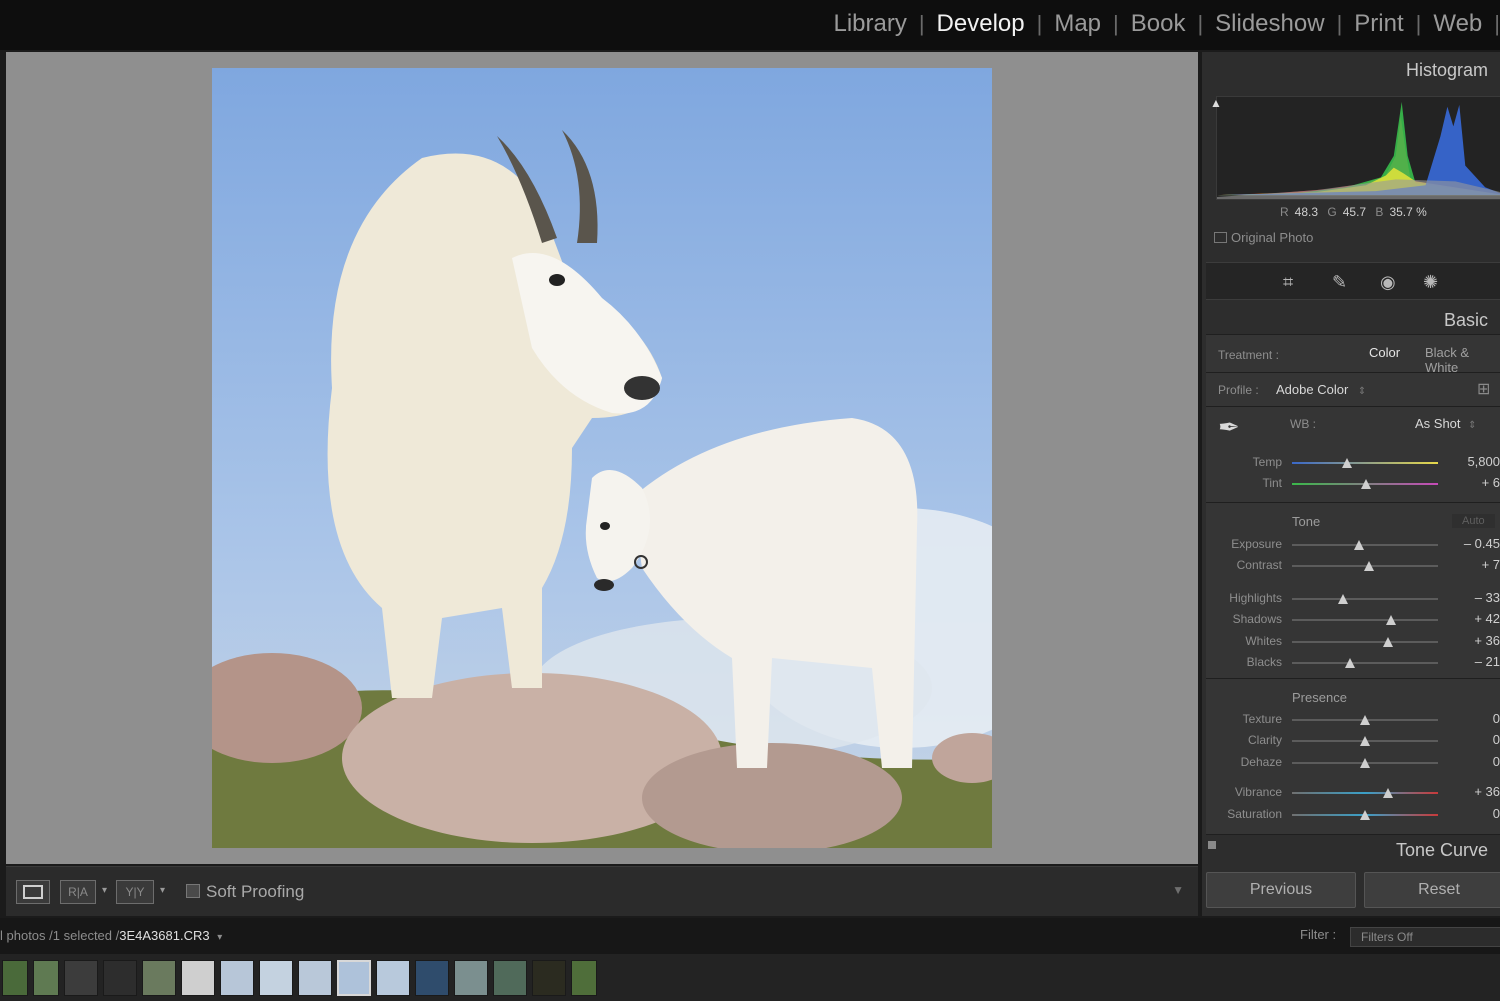  I want to click on treatment-bw-option: Black & White, so click(1462, 360).